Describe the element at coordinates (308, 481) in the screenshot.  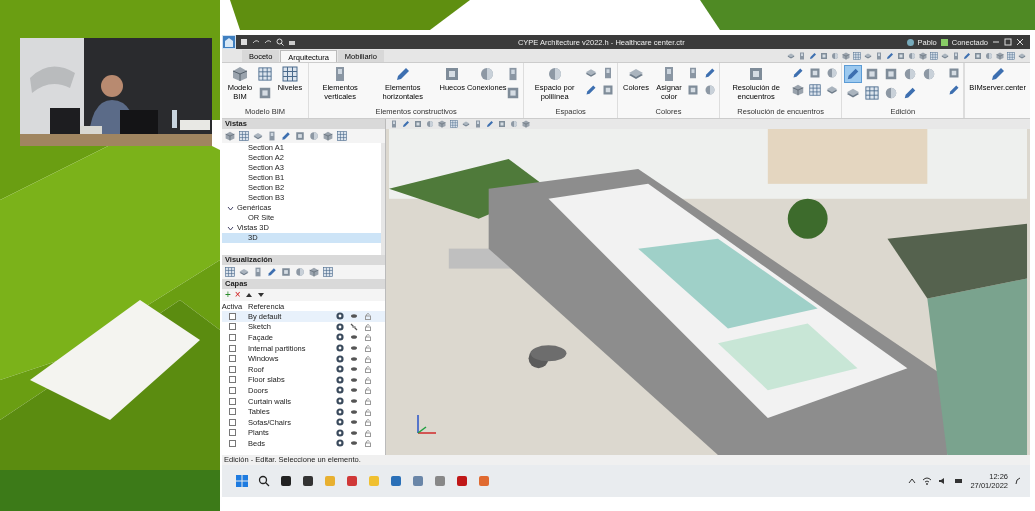
I see `app-icon` at that location.